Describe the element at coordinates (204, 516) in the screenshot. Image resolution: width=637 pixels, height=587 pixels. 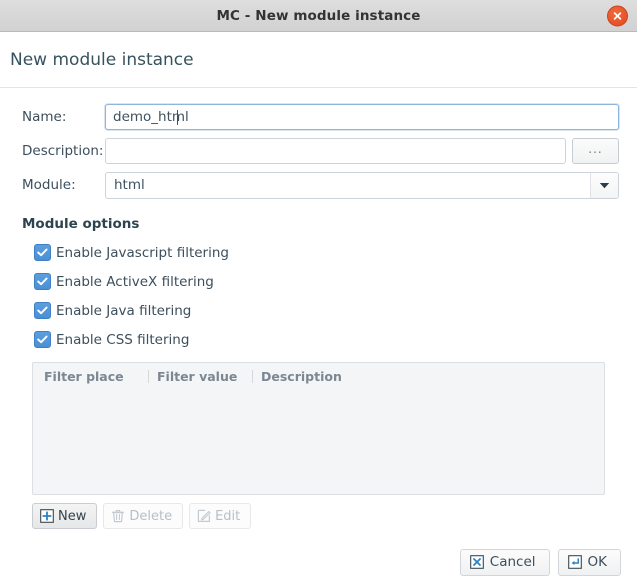
I see `pencil-icon` at that location.